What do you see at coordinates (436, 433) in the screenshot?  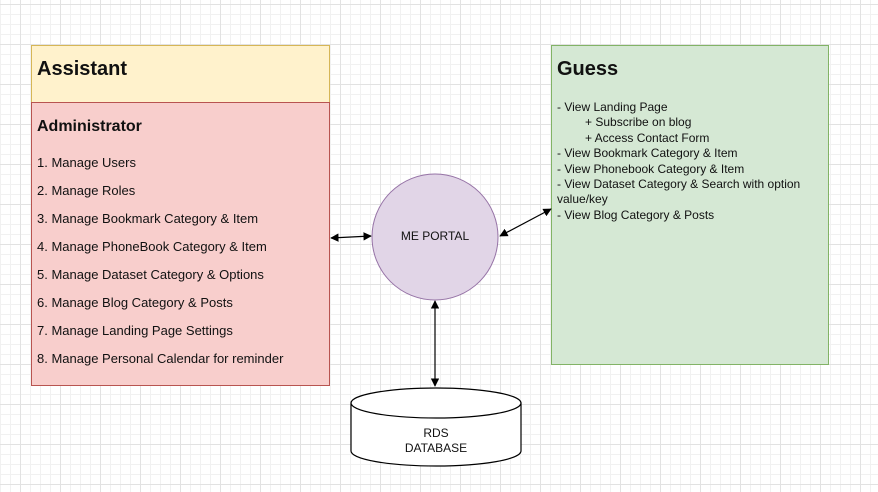 I see `database-label-line1: RDS` at bounding box center [436, 433].